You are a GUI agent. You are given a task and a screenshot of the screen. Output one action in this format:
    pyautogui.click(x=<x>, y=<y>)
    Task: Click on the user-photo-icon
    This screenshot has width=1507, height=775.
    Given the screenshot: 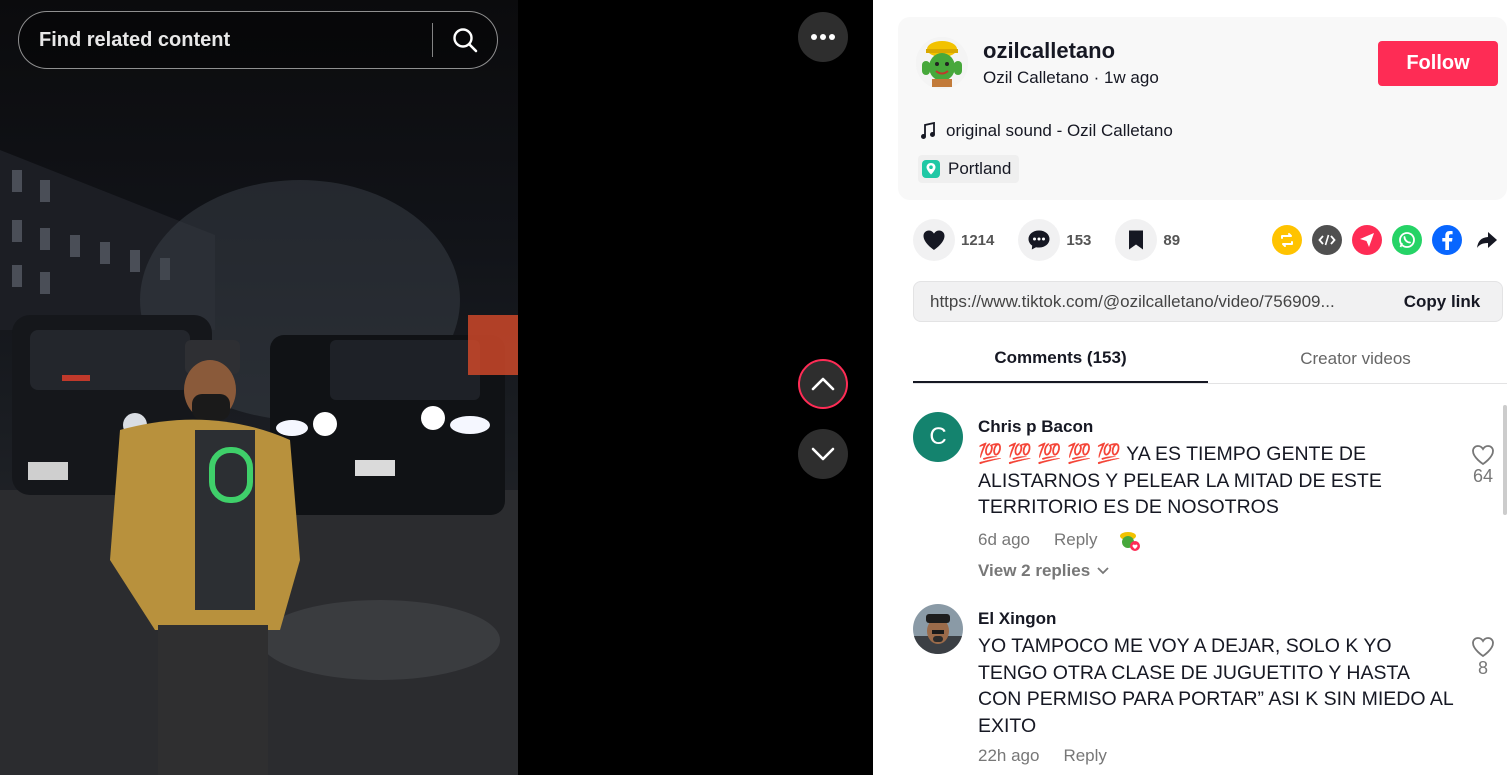 What is the action you would take?
    pyautogui.click(x=938, y=629)
    